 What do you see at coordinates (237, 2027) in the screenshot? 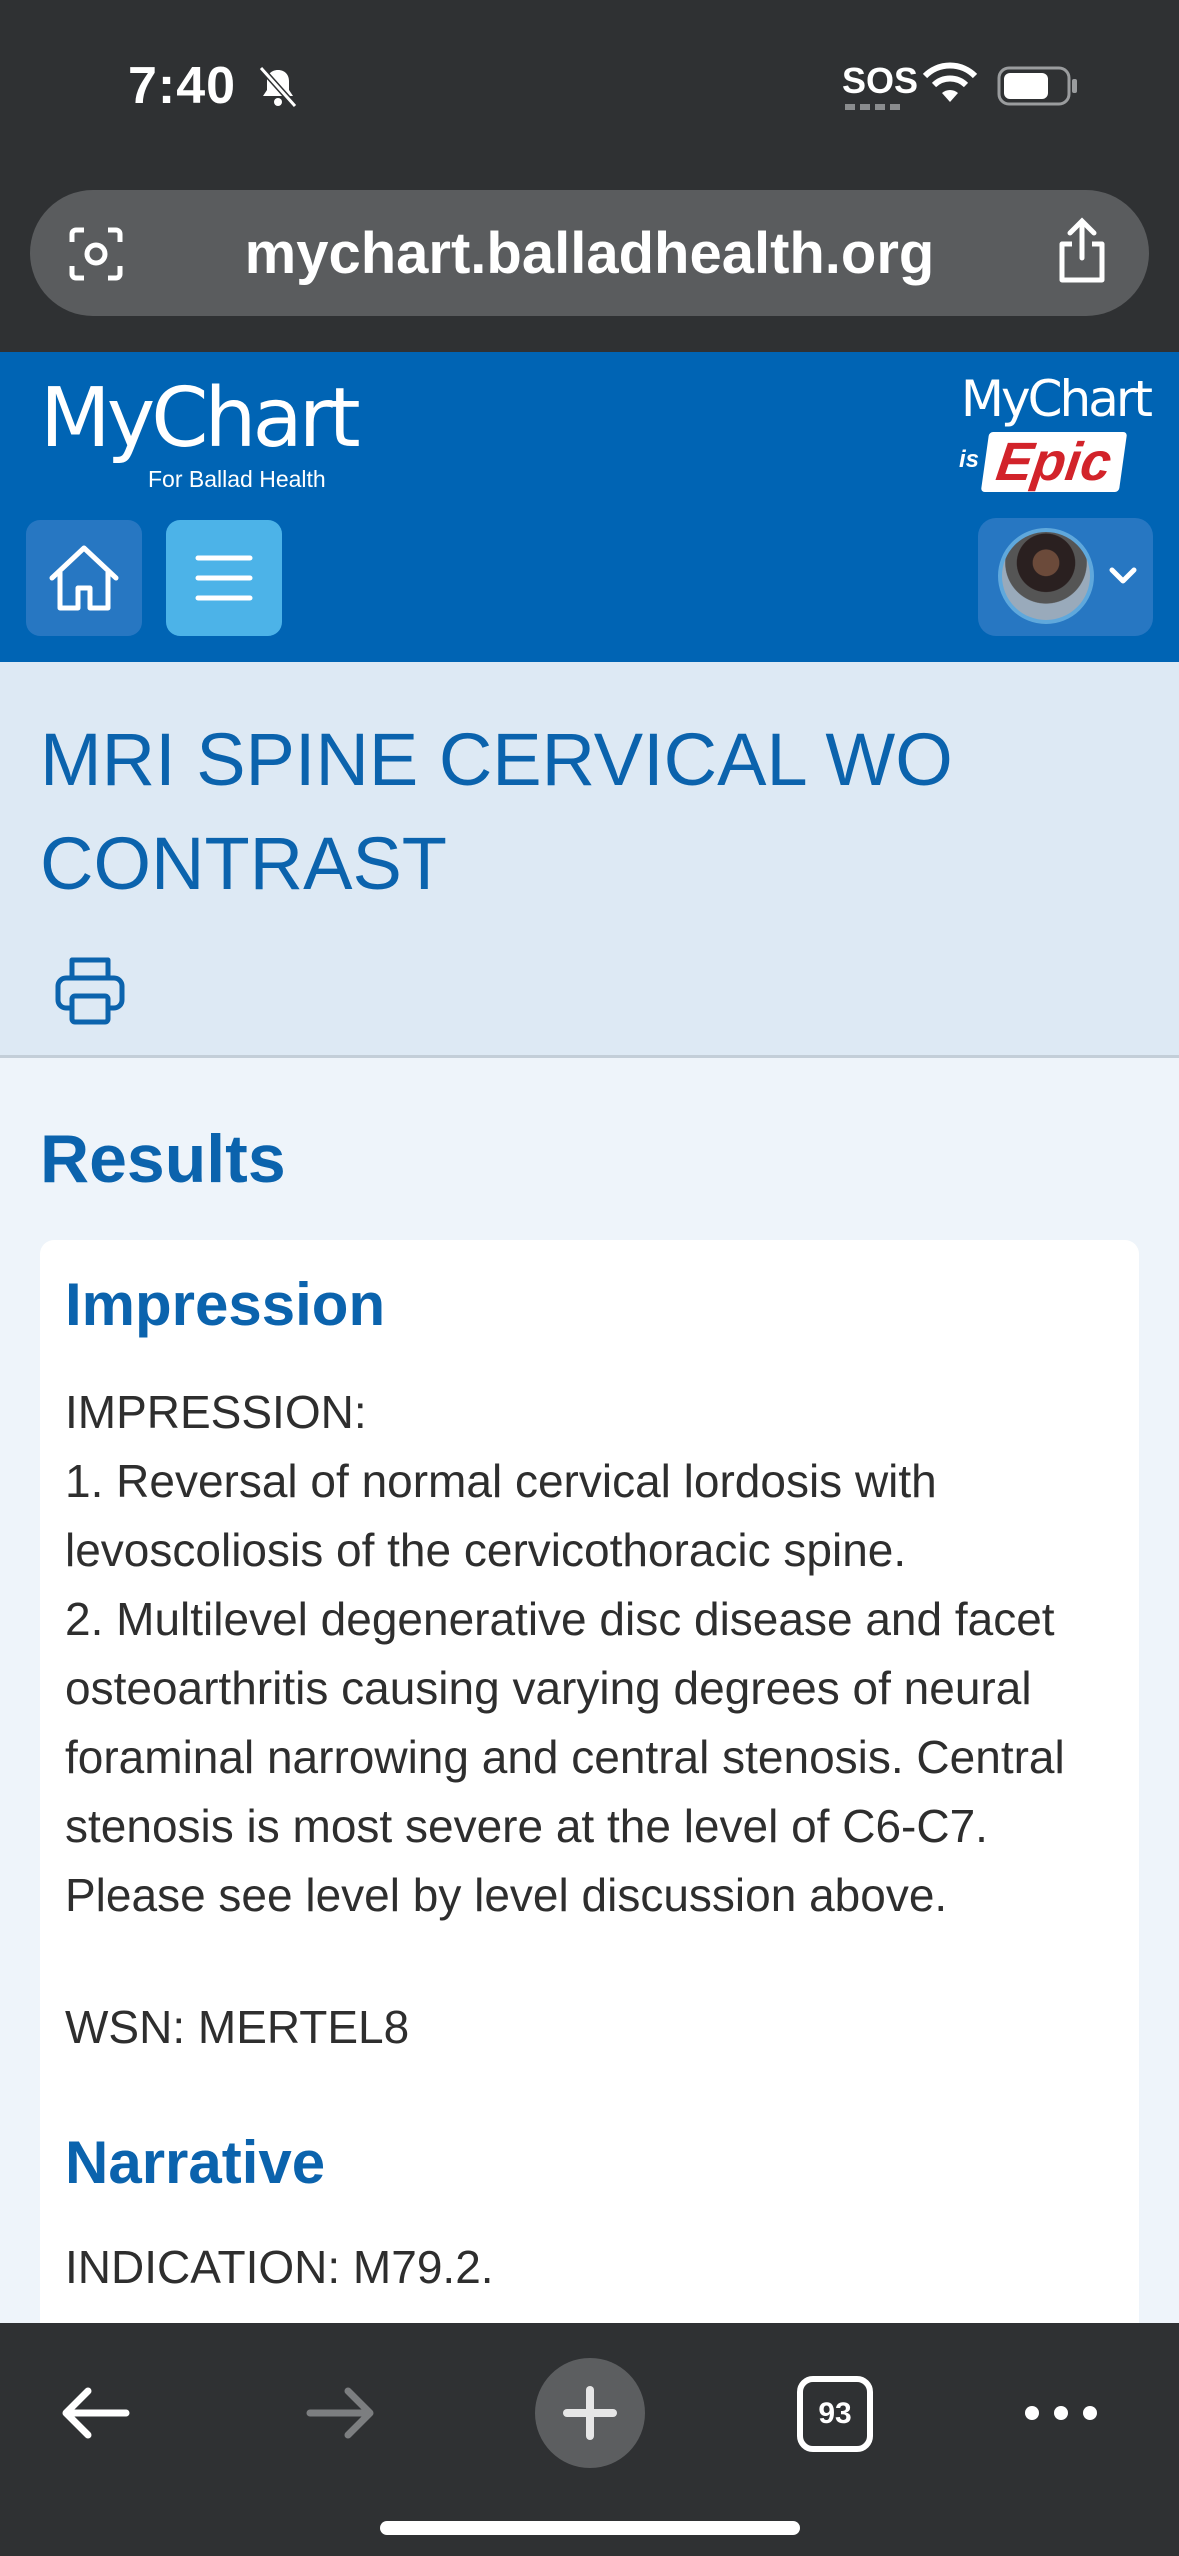
I see `wsn-text: WSN: MERTEL8` at bounding box center [237, 2027].